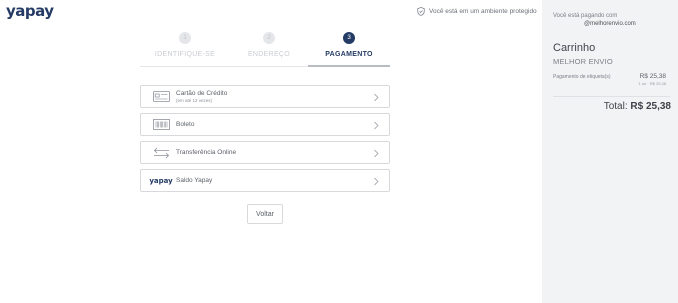  What do you see at coordinates (421, 11) in the screenshot?
I see `shield-icon` at bounding box center [421, 11].